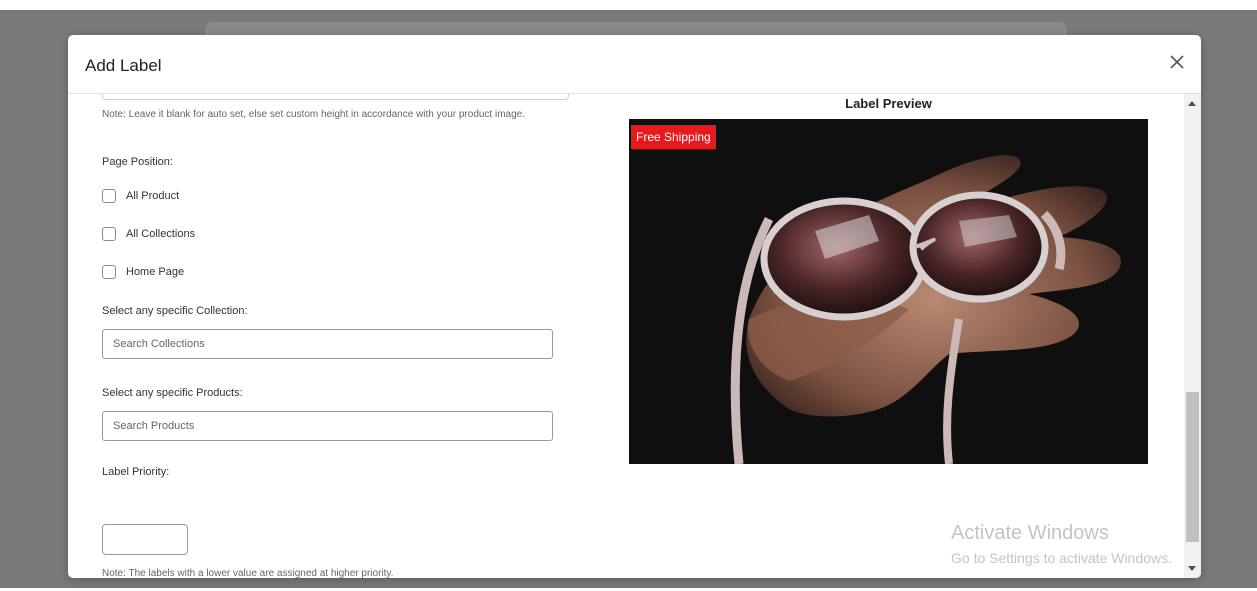 This screenshot has width=1257, height=591. What do you see at coordinates (1030, 533) in the screenshot?
I see `activate-windows-watermark-title: Activate Windows` at bounding box center [1030, 533].